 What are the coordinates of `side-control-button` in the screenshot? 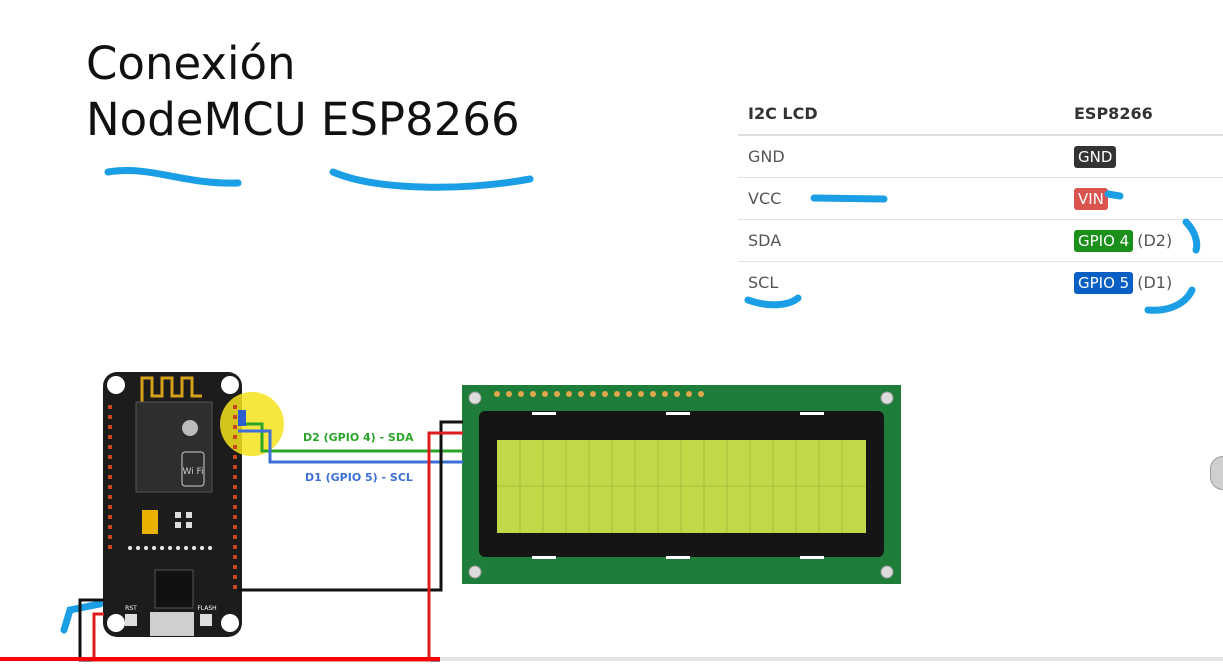 It's located at (1216, 473).